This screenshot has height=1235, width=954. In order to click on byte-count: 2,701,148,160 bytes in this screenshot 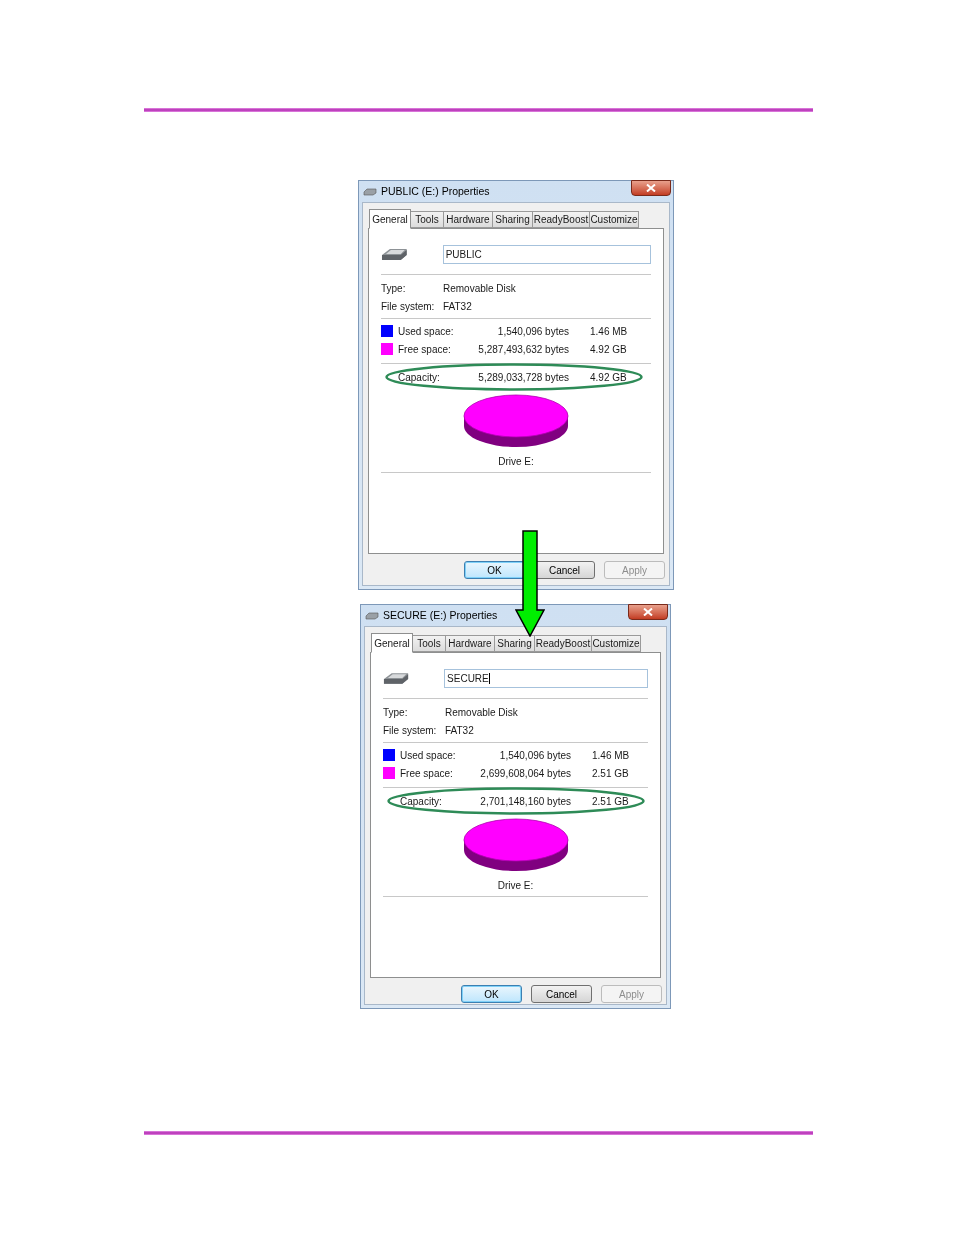, I will do `click(525, 801)`.